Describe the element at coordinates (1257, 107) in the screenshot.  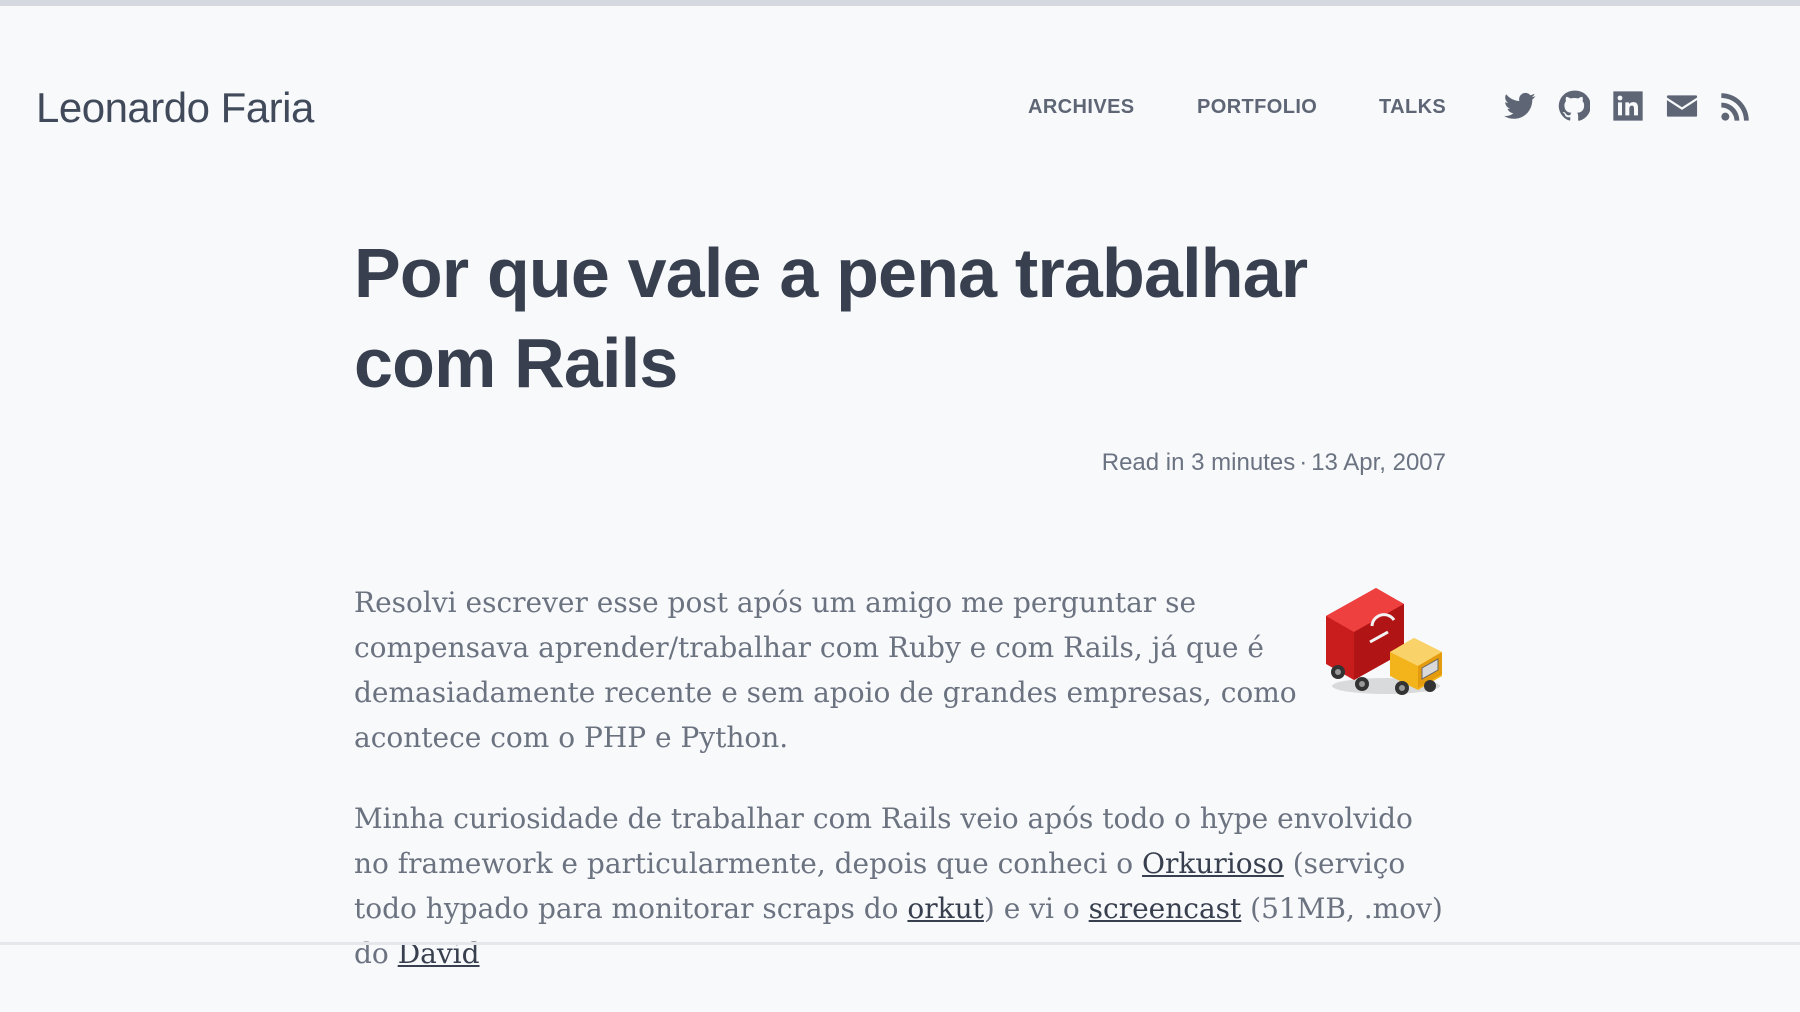
I see `nav-portfolio: PORTFOLIO` at that location.